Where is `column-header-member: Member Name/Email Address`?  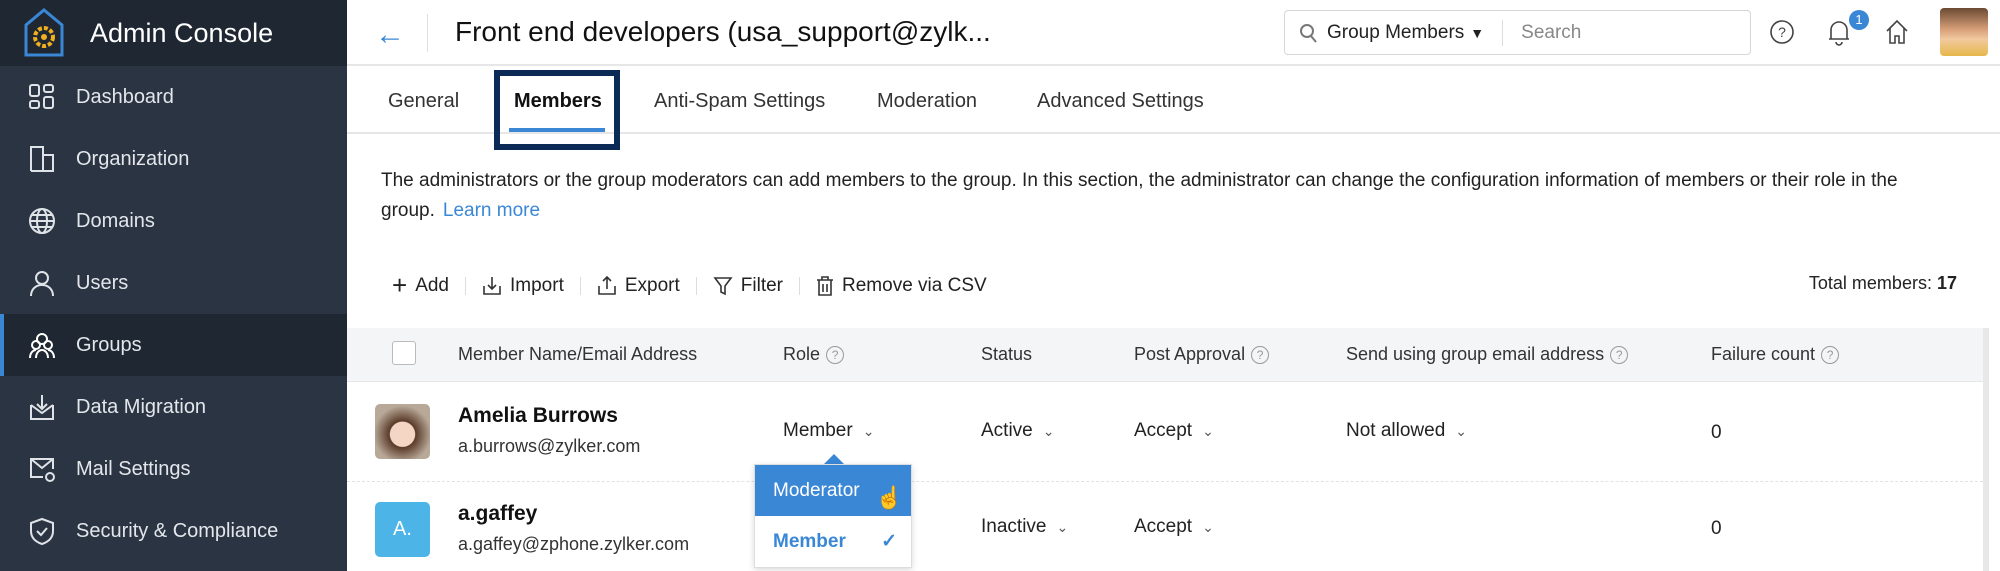
column-header-member: Member Name/Email Address is located at coordinates (577, 354).